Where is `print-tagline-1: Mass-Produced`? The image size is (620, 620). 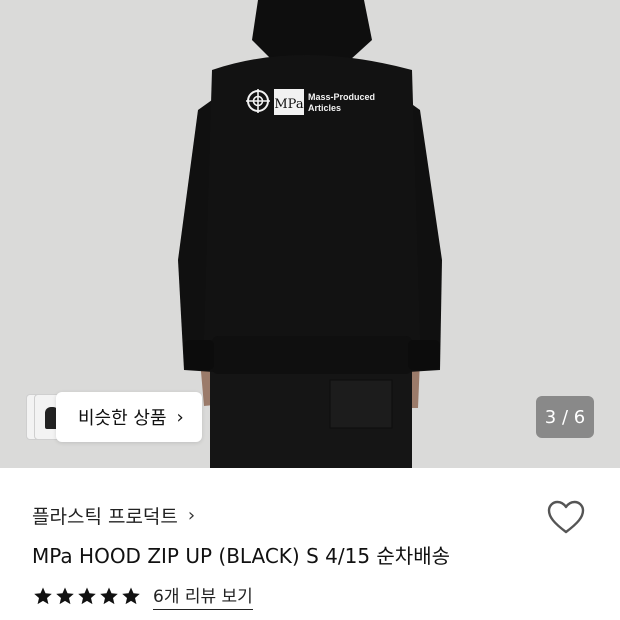 print-tagline-1: Mass-Produced is located at coordinates (341, 97).